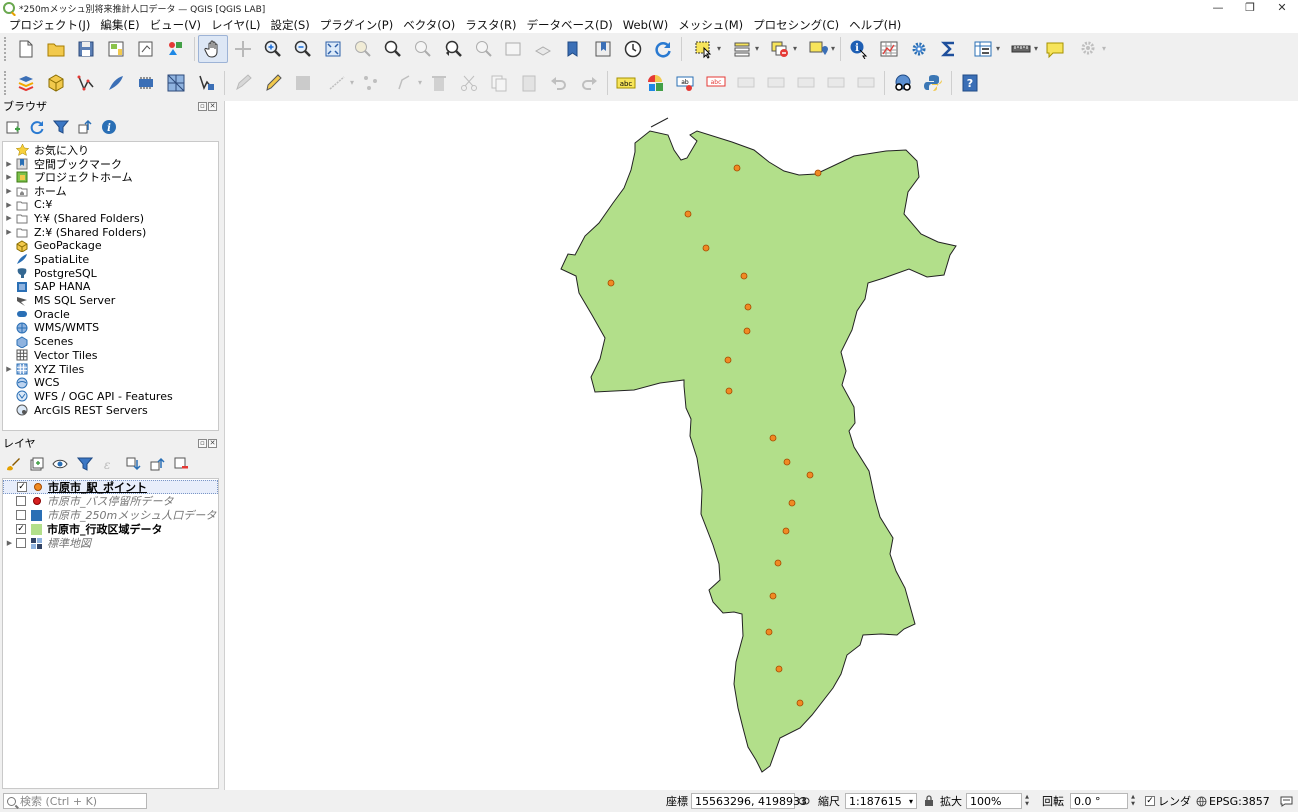 The width and height of the screenshot is (1298, 812). What do you see at coordinates (26, 49) in the screenshot?
I see `new-project-button` at bounding box center [26, 49].